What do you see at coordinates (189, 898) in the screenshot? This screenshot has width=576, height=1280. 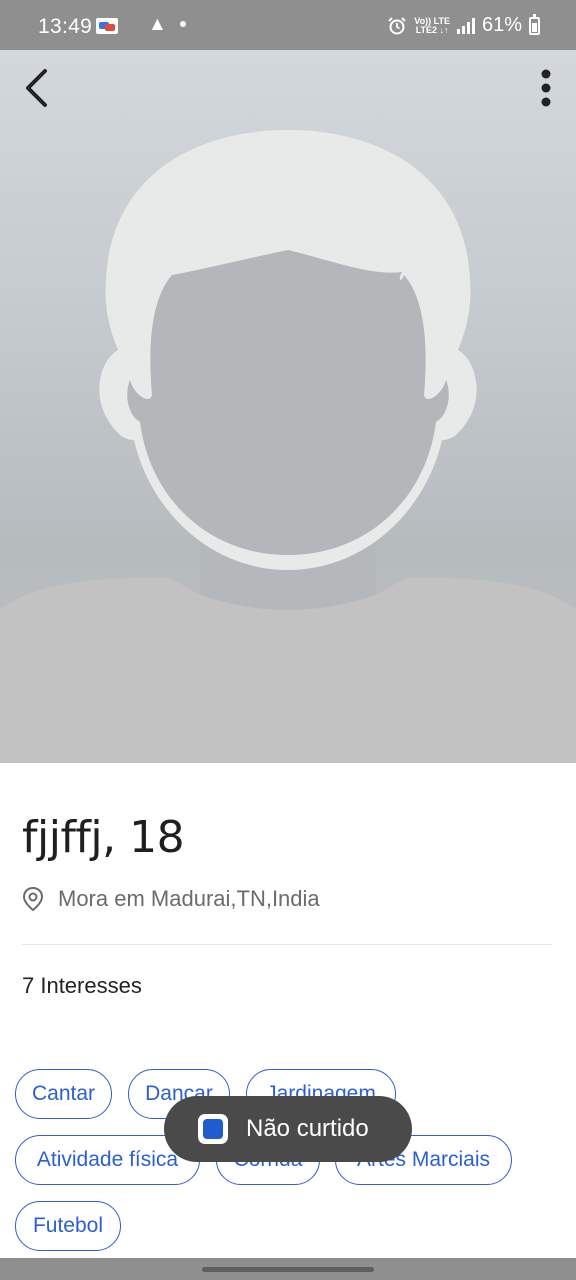 I see `location-text: Mora em Madurai,TN,India` at bounding box center [189, 898].